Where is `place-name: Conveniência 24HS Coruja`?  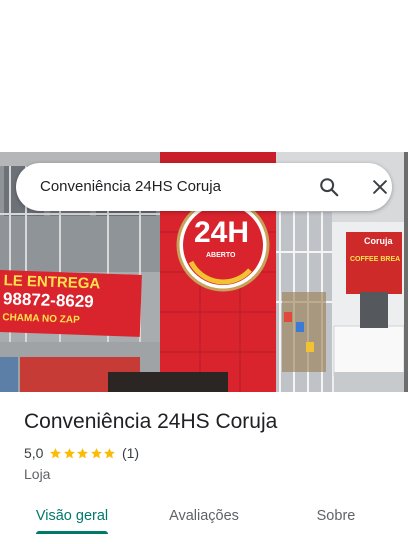 place-name: Conveniência 24HS Coruja is located at coordinates (151, 421).